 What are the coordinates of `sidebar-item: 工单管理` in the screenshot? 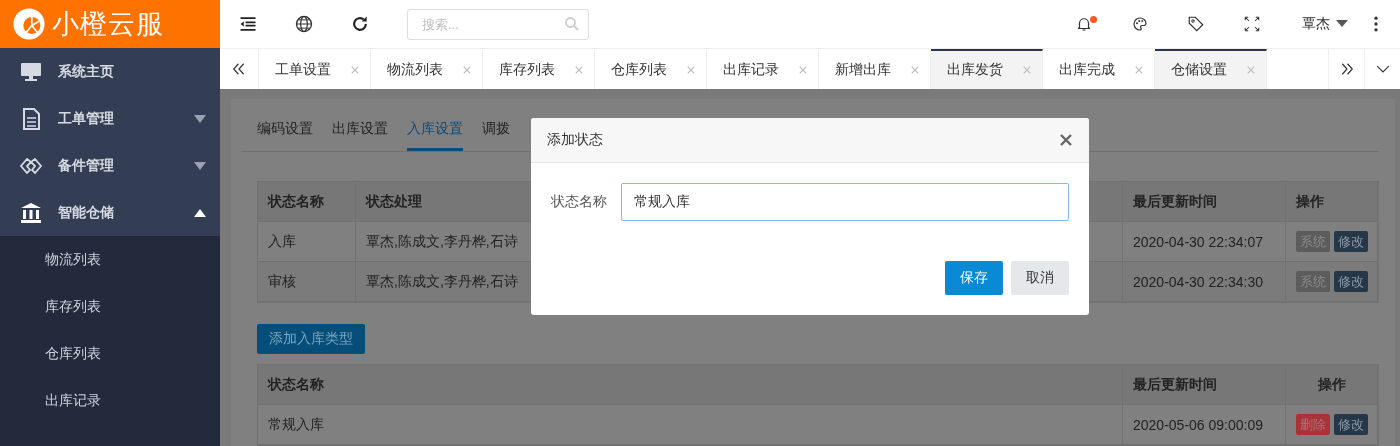 It's located at (110, 118).